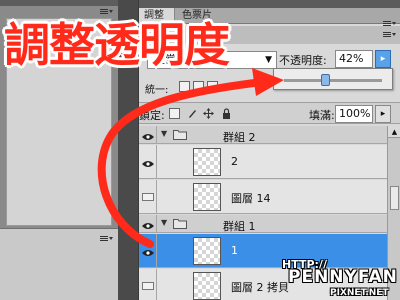 Image resolution: width=400 pixels, height=300 pixels. Describe the element at coordinates (234, 250) in the screenshot. I see `layer-name: 1` at that location.